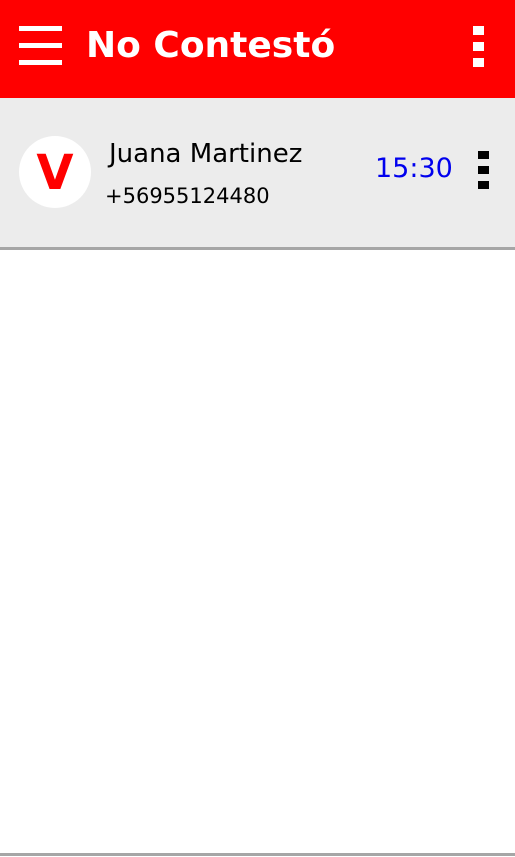  I want to click on call-time: 15:30, so click(414, 168).